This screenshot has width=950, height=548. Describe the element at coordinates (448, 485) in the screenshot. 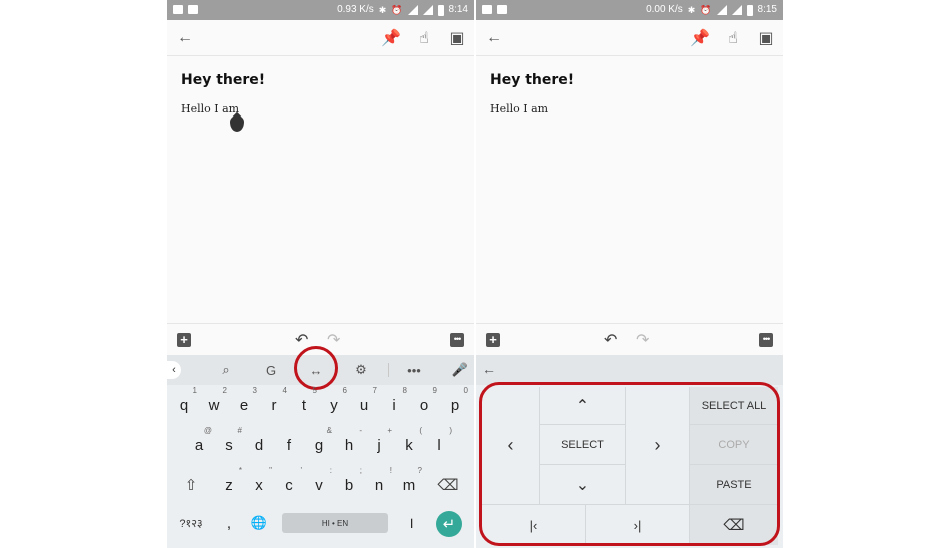

I see `backspace-key-icon: ⌫` at that location.